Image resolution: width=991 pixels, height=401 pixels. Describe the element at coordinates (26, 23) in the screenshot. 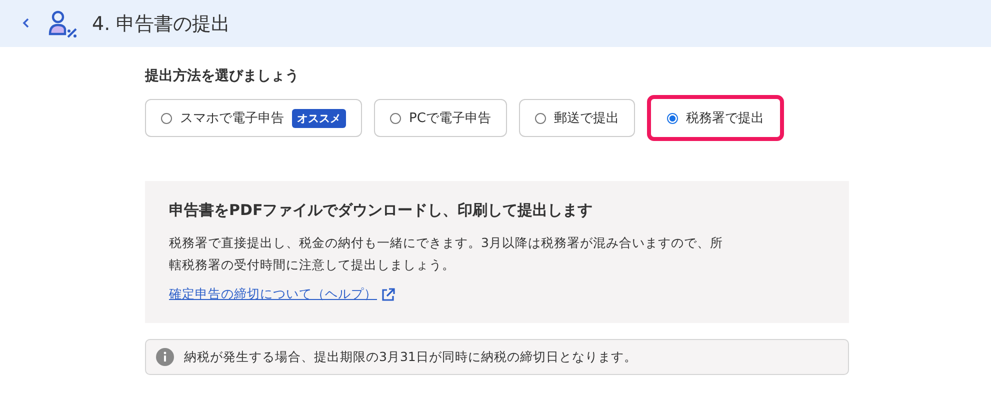

I see `chevron-left-icon` at that location.